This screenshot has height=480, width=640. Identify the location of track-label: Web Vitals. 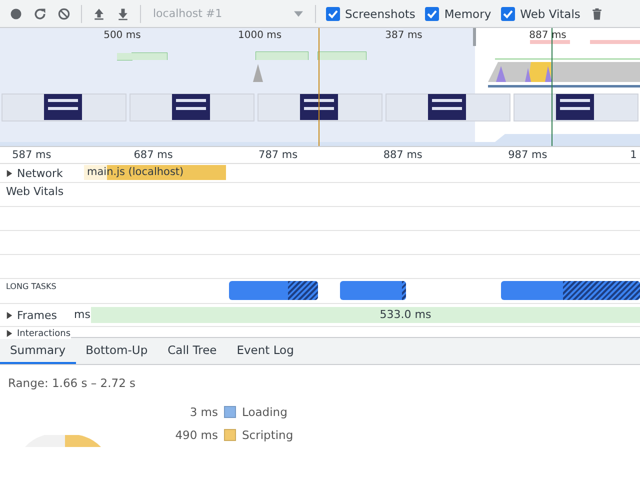
(35, 191).